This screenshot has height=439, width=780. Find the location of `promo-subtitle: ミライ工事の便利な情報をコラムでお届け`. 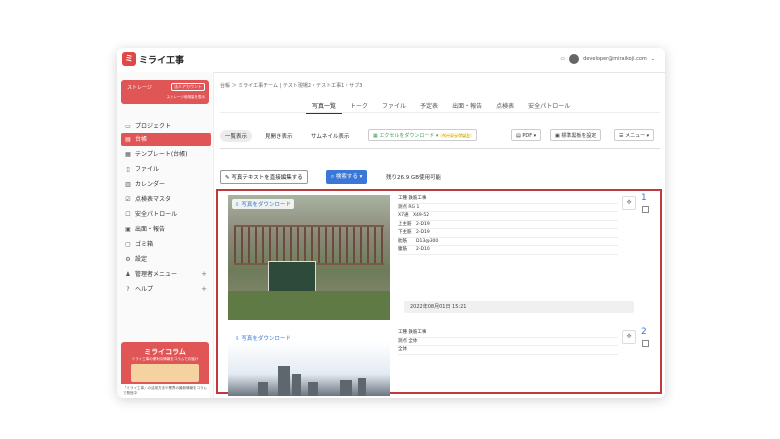

promo-subtitle: ミライ工事の便利な情報をコラムでお届け is located at coordinates (165, 359).